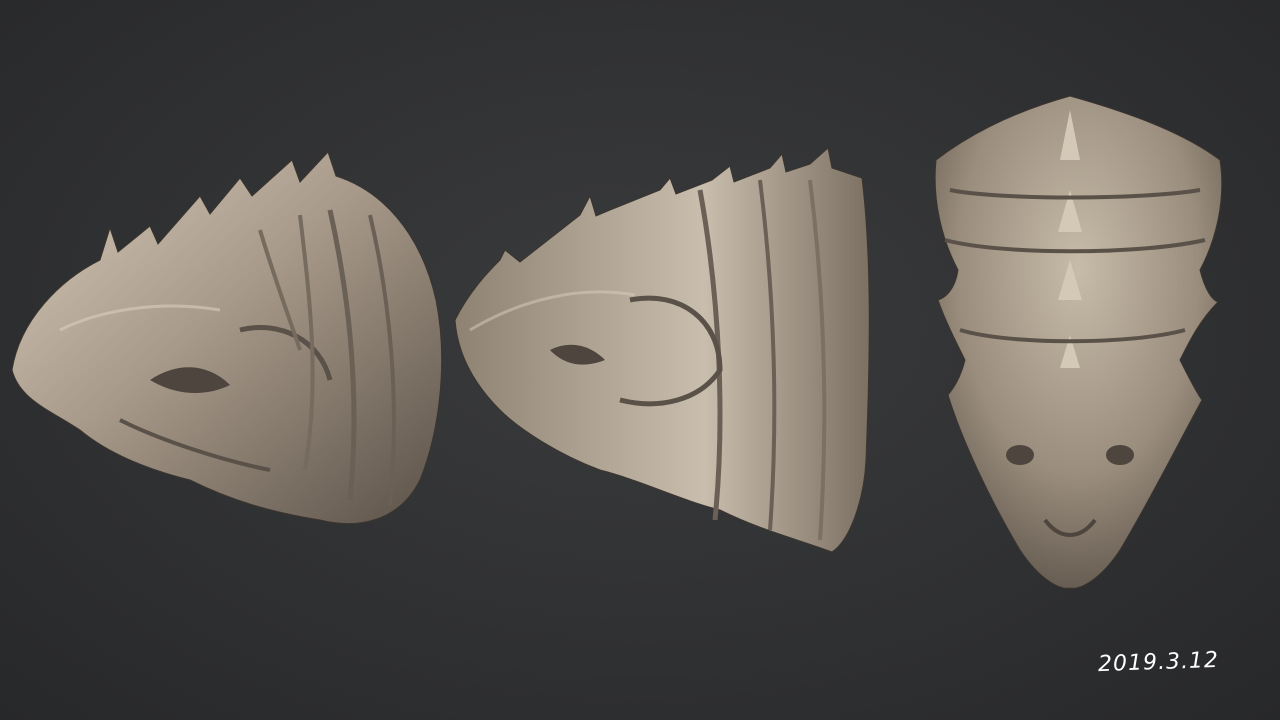 The image size is (1280, 720). I want to click on eye-socket-top-left, so click(1020, 455).